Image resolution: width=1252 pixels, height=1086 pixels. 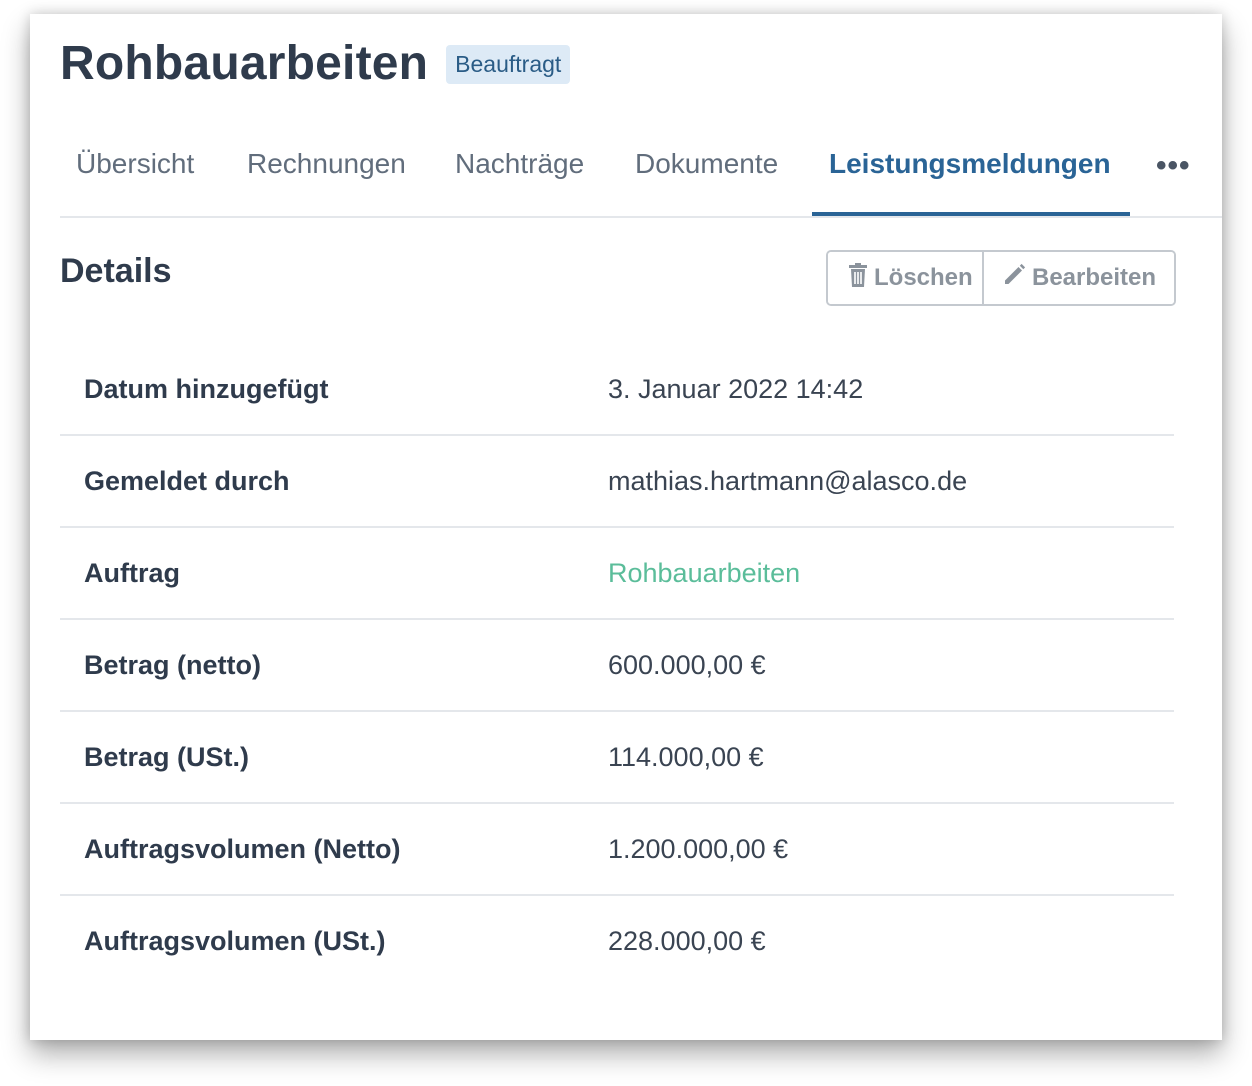 I want to click on delete-button: Löschen, so click(x=905, y=278).